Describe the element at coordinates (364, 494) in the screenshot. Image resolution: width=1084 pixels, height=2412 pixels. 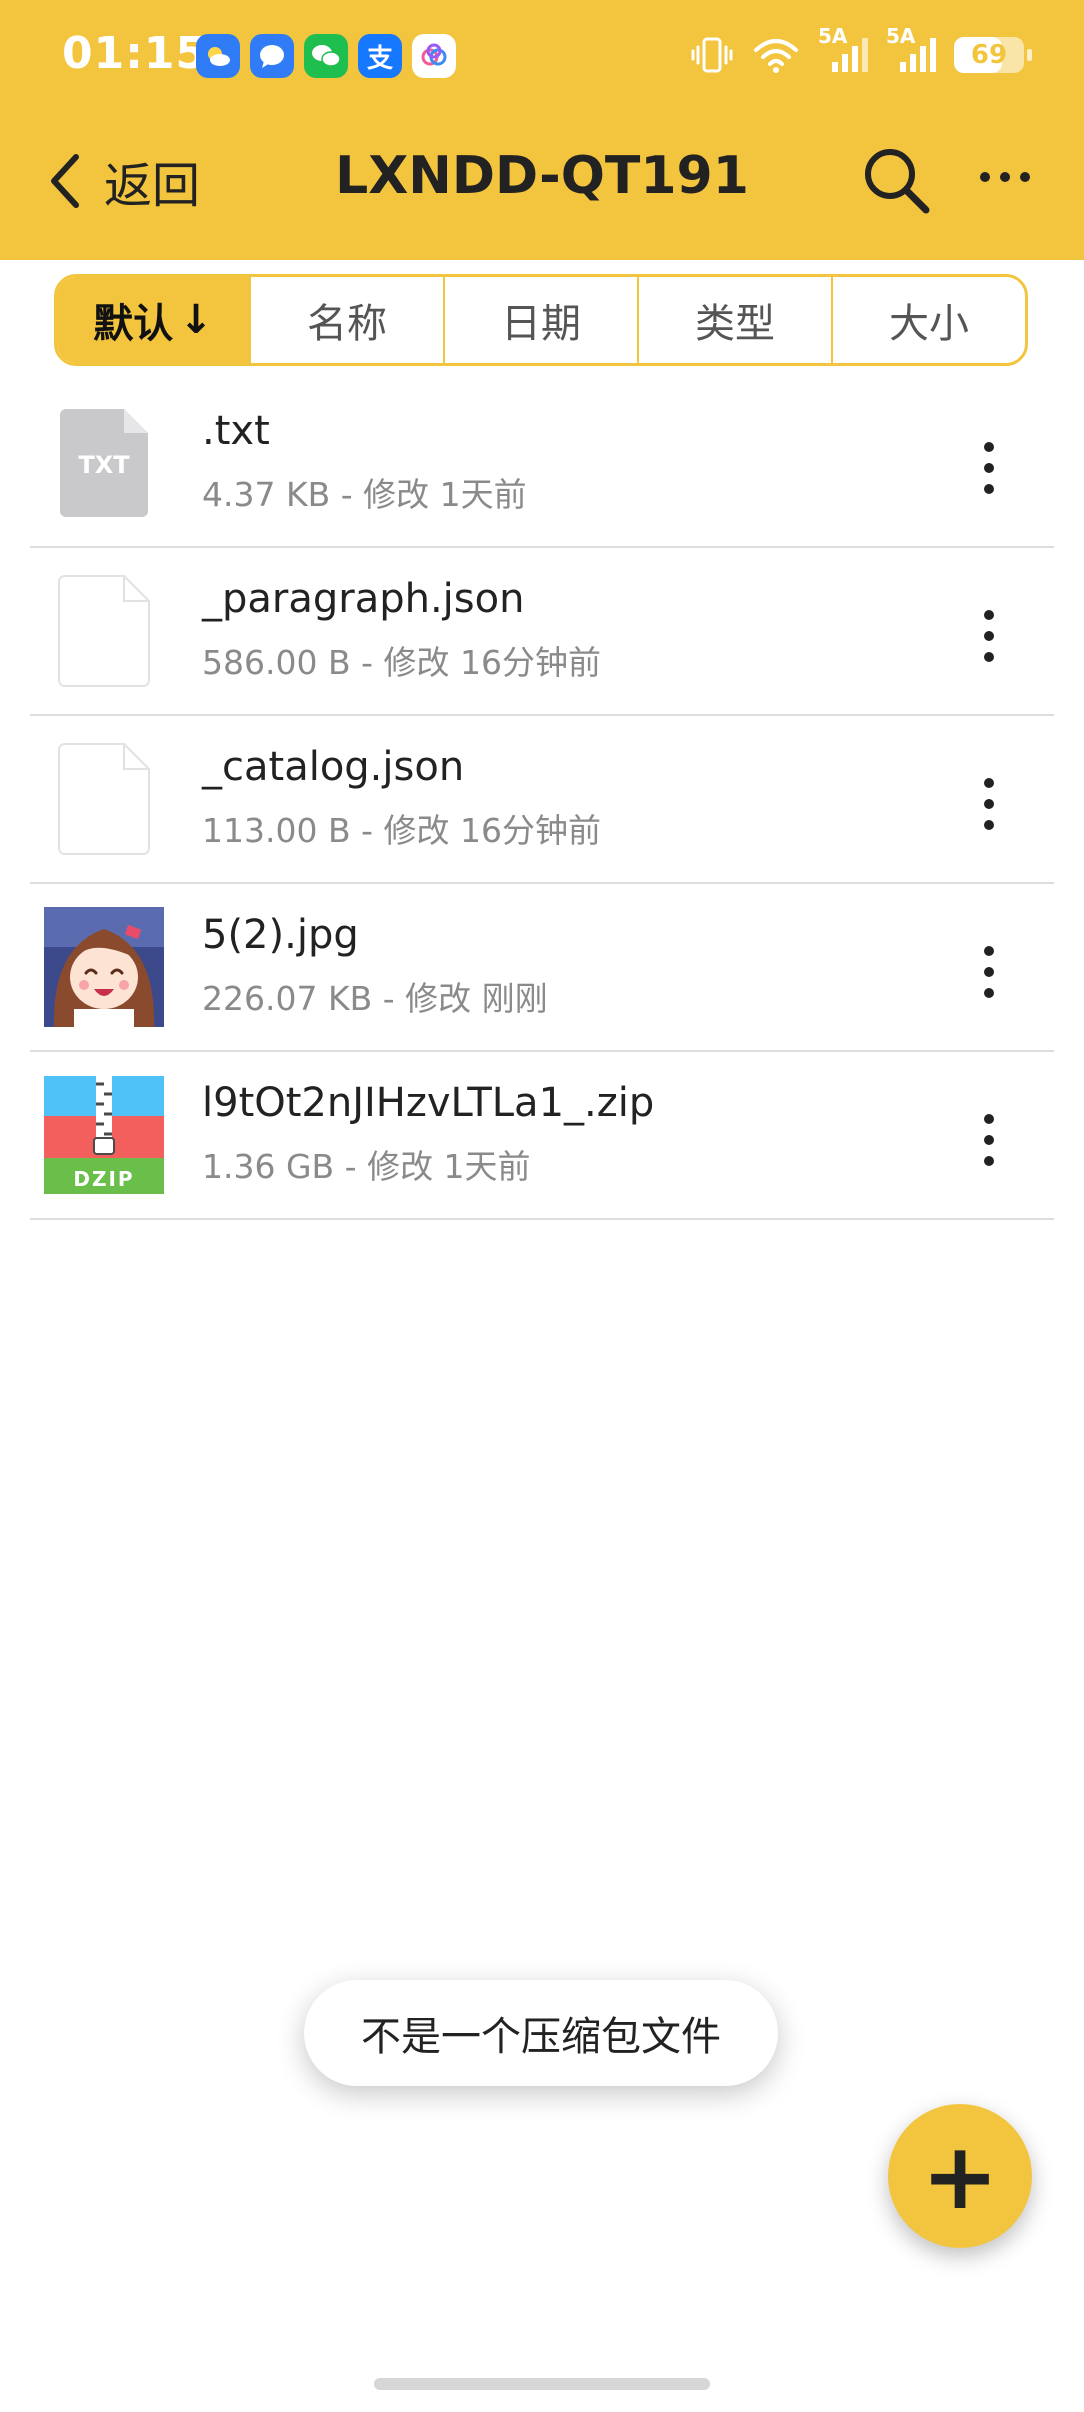
I see `file-meta: 4.37 KB - 修改 1天前` at that location.